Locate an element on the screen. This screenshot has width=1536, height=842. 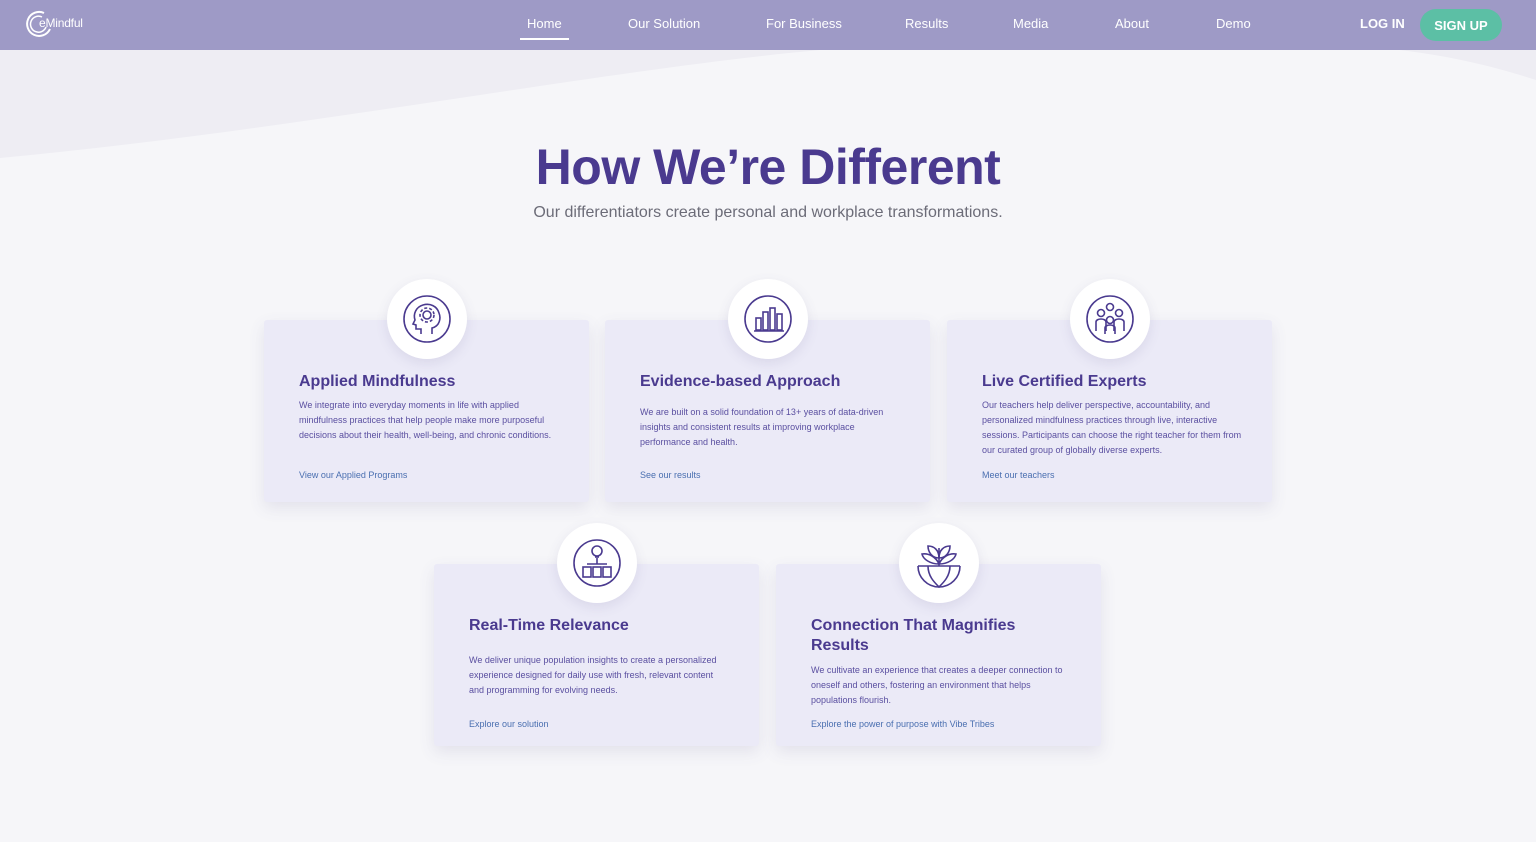
card-title: Connection That Magnifies Results is located at coordinates (913, 635).